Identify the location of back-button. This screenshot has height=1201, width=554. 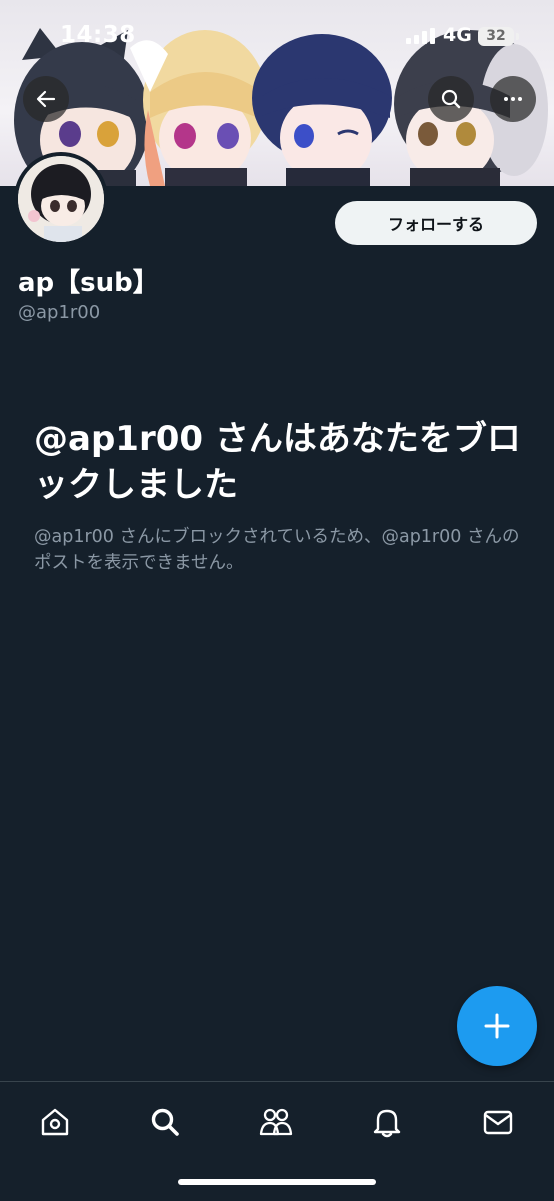
(46, 99).